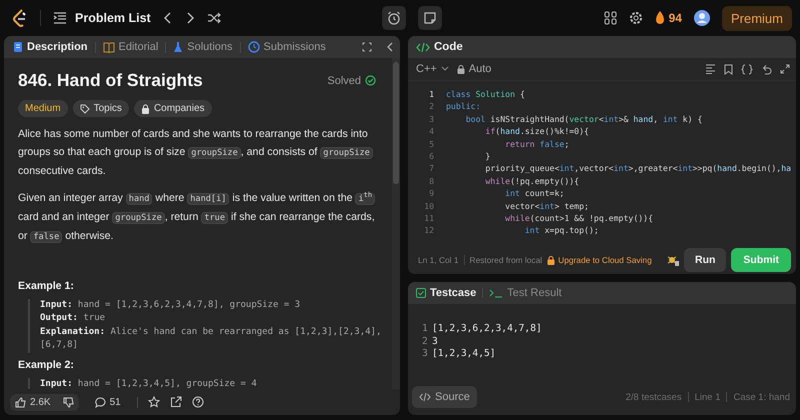 The height and width of the screenshot is (420, 800). I want to click on line-number: 8, so click(431, 181).